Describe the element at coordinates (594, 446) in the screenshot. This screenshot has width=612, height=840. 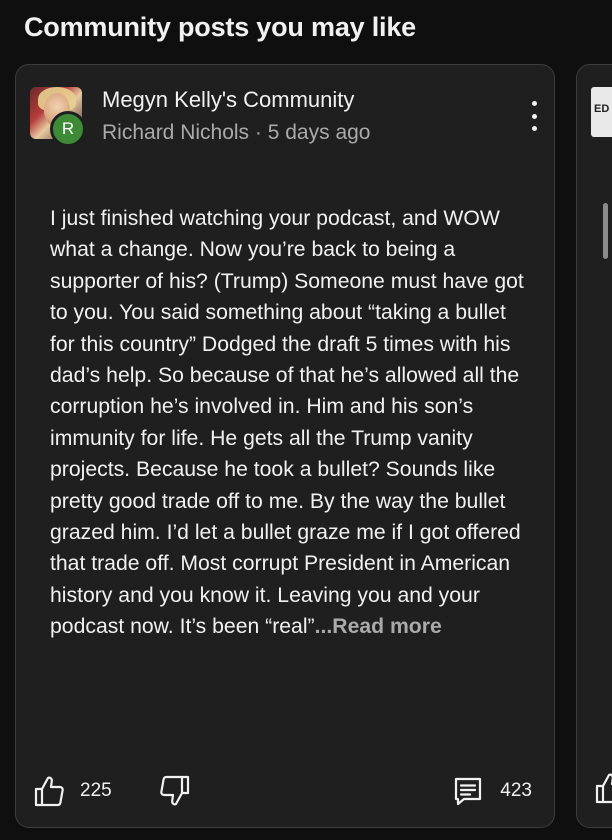
I see `next-post-card: ED` at that location.